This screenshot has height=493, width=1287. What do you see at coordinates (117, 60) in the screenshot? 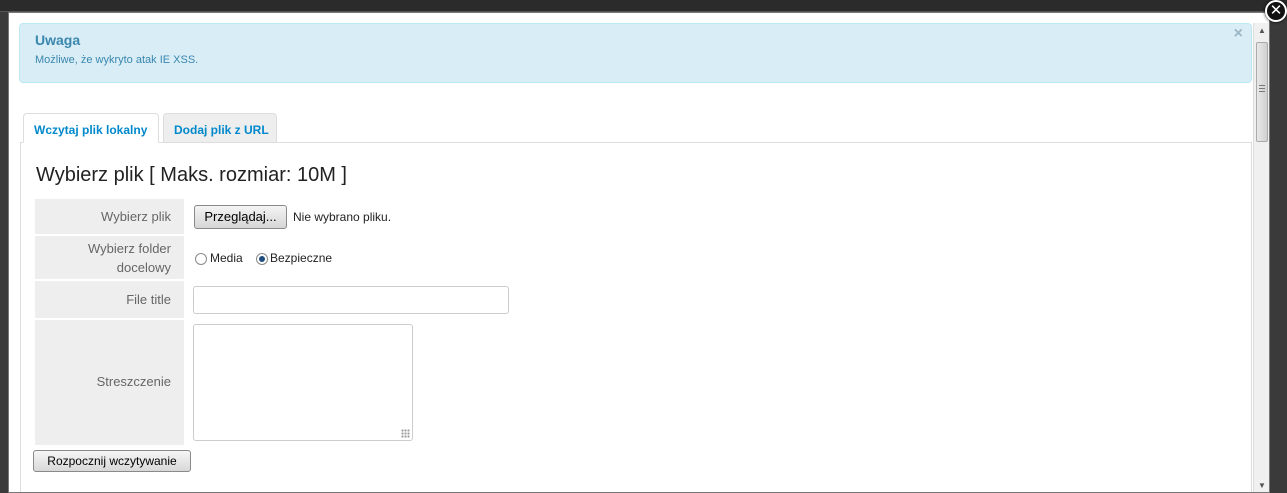
I see `alert-message: Możliwe, że wykryto atak IE XSS.` at bounding box center [117, 60].